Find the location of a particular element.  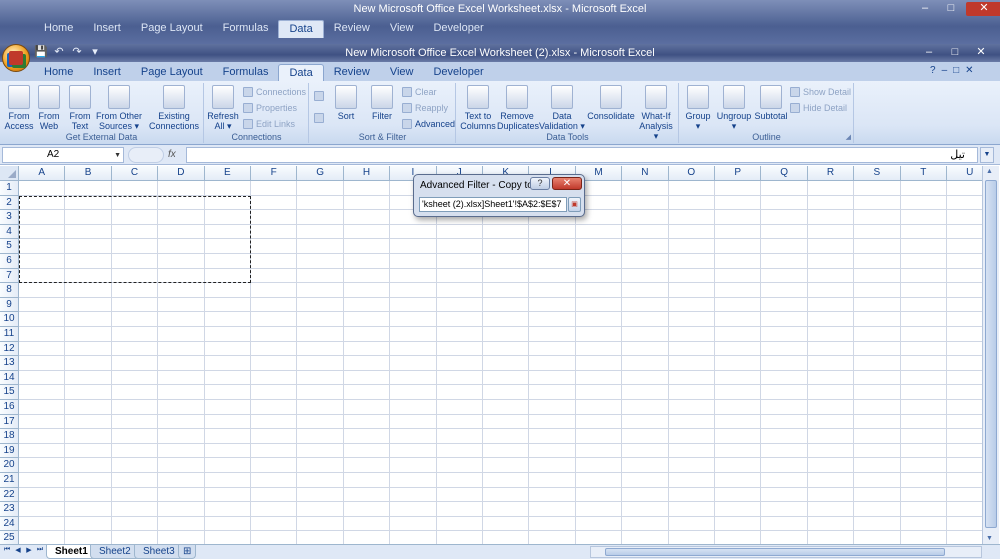

column-header-c: C is located at coordinates (135, 173).